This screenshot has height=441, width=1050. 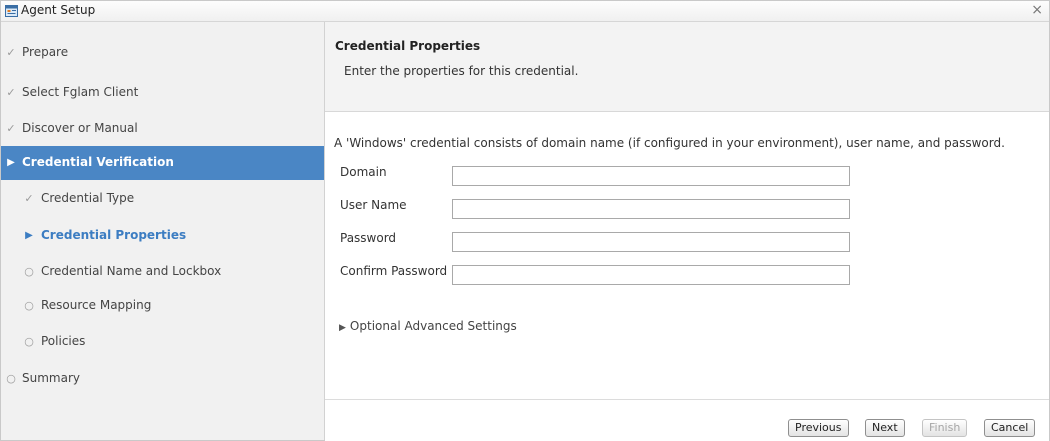 What do you see at coordinates (885, 428) in the screenshot?
I see `next-button: Next` at bounding box center [885, 428].